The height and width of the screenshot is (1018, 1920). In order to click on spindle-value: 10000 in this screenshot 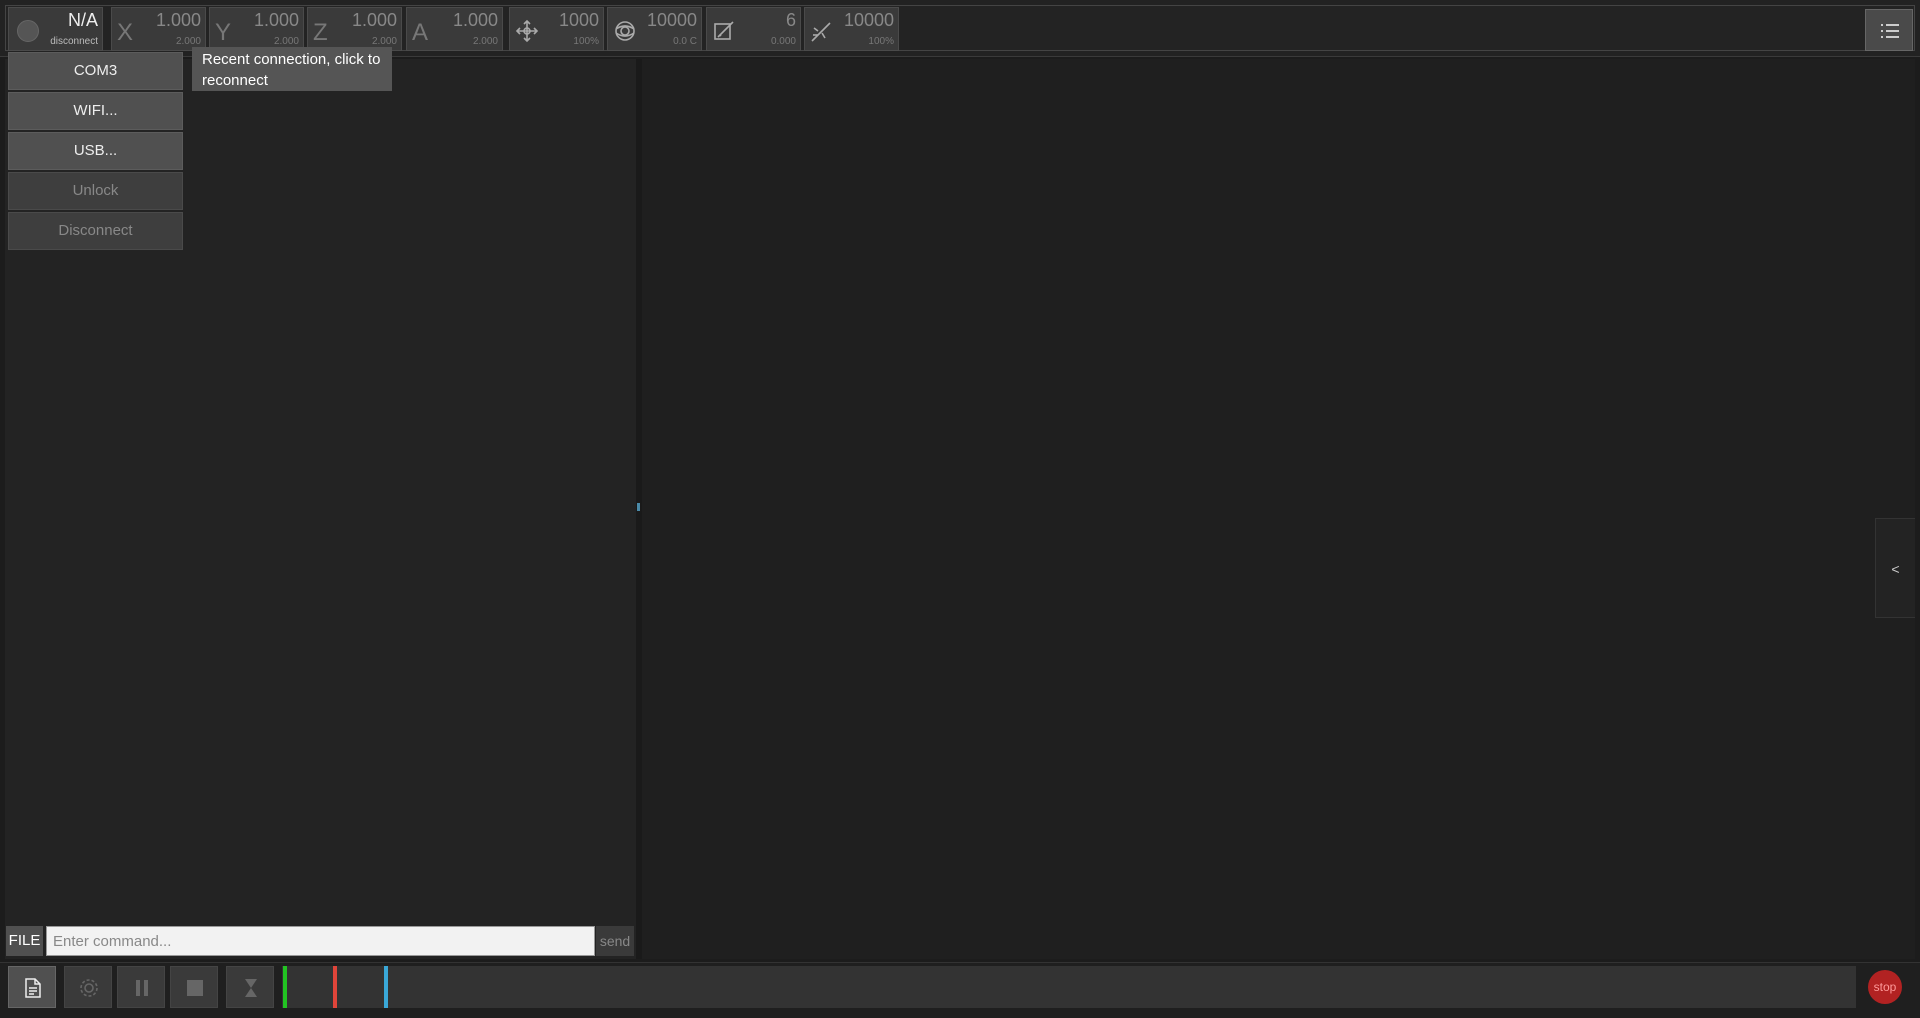, I will do `click(671, 20)`.